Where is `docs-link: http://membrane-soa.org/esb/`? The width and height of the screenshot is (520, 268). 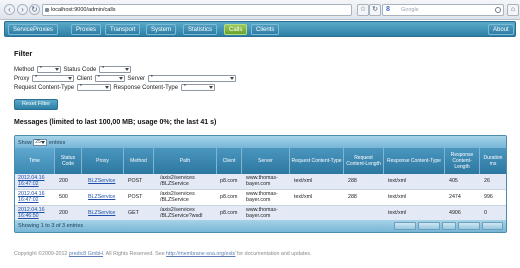
docs-link: http://membrane-soa.org/esb/ is located at coordinates (200, 254).